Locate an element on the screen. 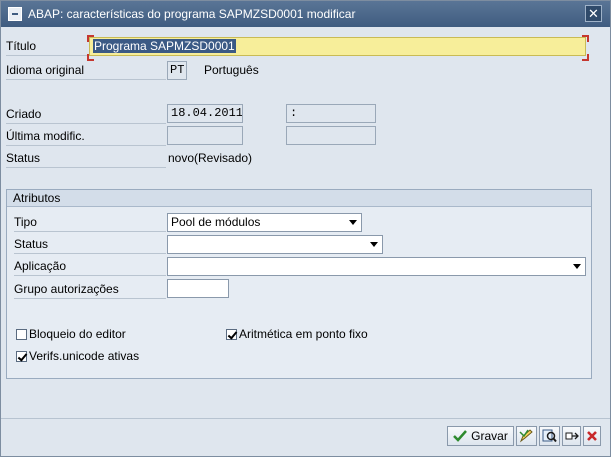 The image size is (611, 457). focus-corner-tr is located at coordinates (585, 38).